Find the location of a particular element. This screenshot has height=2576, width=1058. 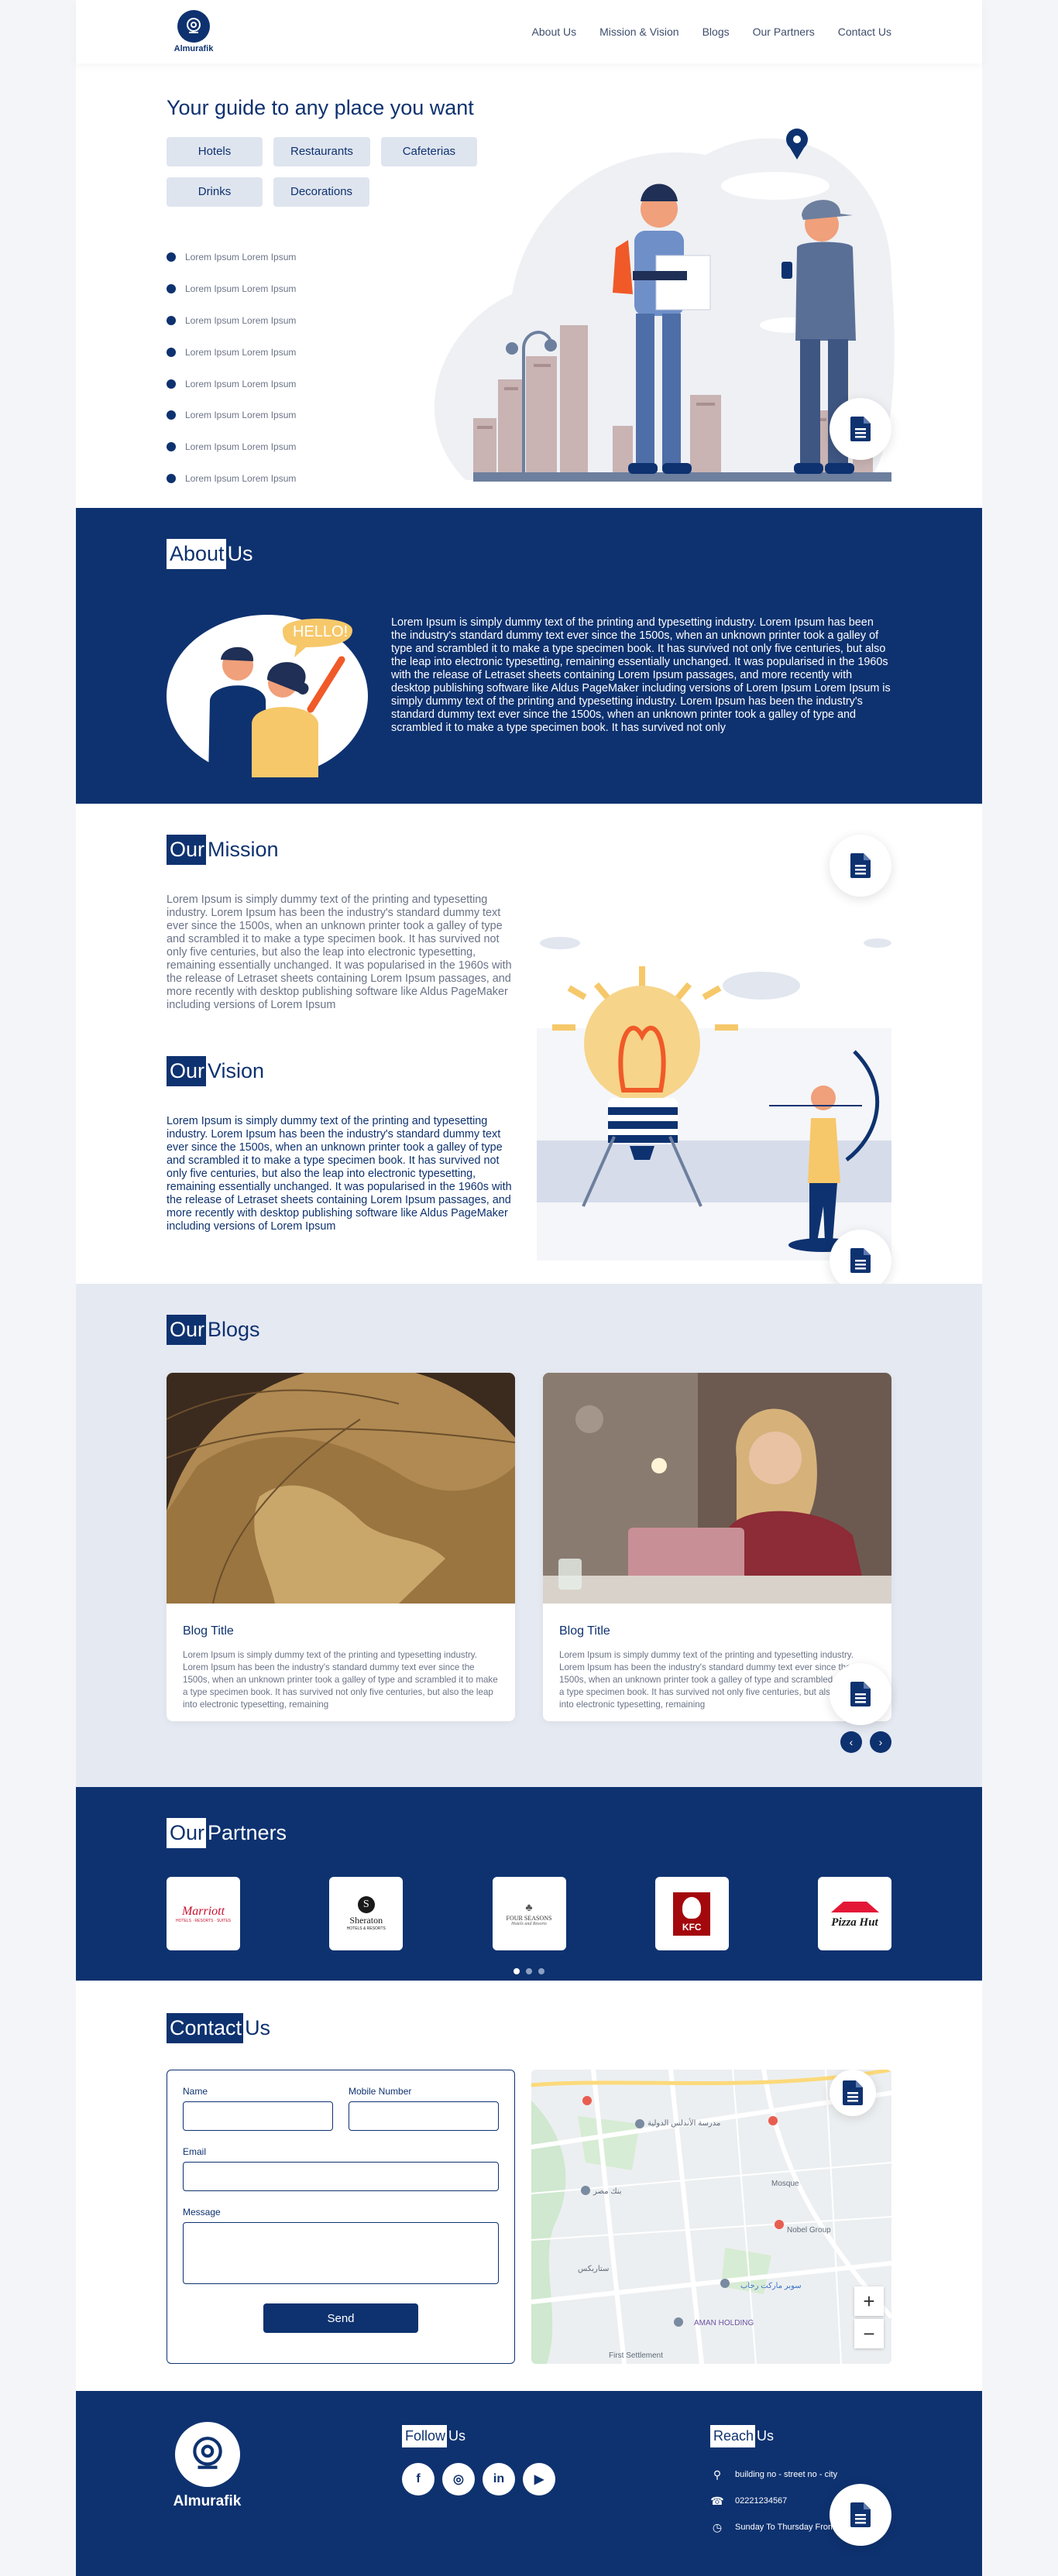

nav-link-contact: Contact Us is located at coordinates (864, 32).